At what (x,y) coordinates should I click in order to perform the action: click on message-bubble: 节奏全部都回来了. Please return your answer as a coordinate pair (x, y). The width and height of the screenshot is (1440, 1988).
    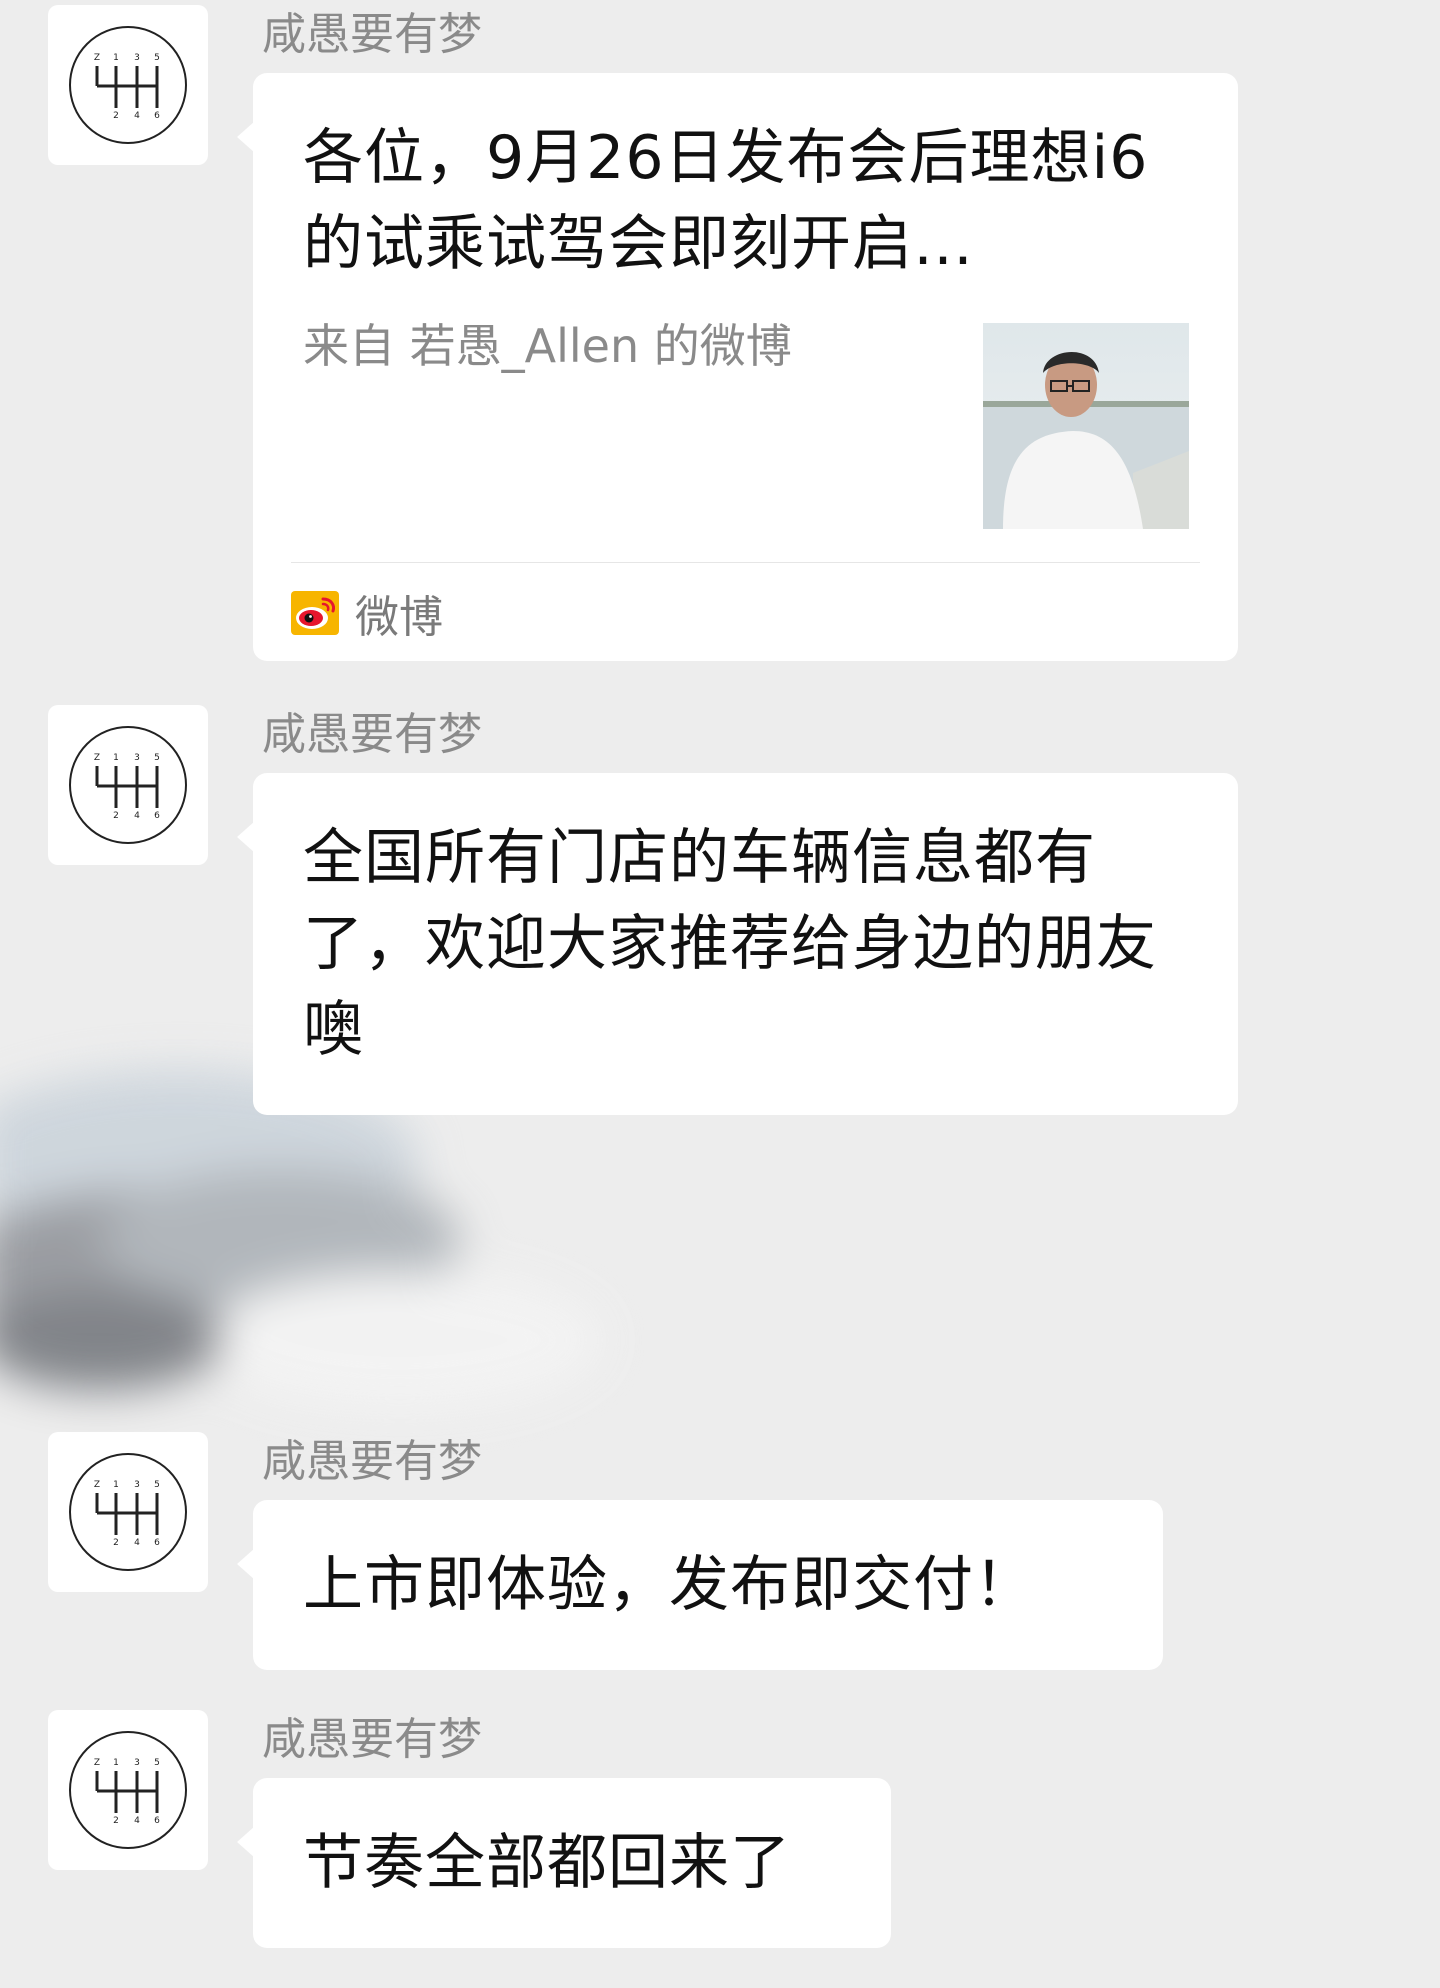
    Looking at the image, I should click on (564, 1863).